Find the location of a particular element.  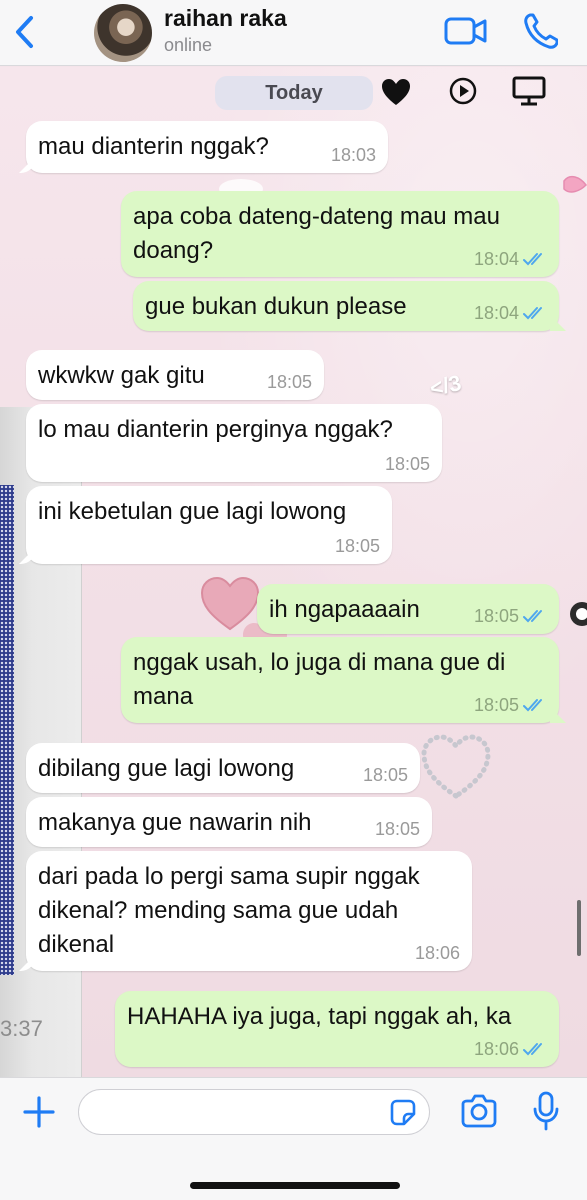

camera-icon is located at coordinates (479, 1111).